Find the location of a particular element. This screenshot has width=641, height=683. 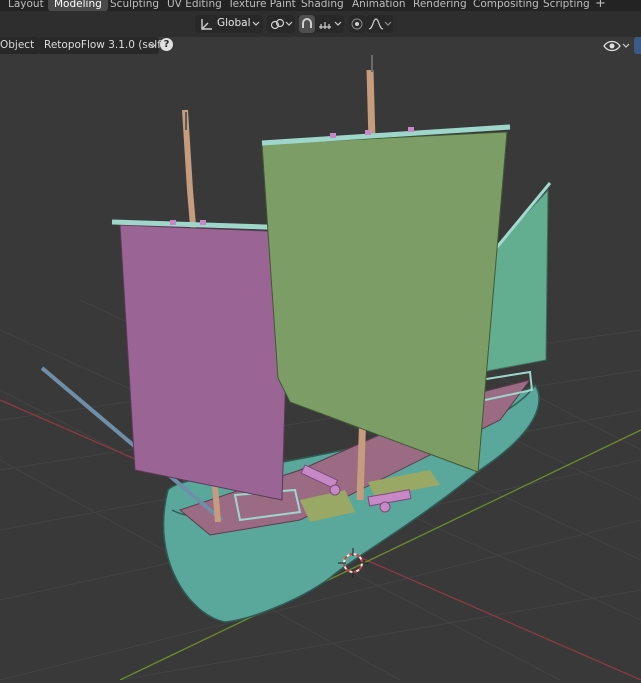

orientation-label: Global is located at coordinates (234, 23).